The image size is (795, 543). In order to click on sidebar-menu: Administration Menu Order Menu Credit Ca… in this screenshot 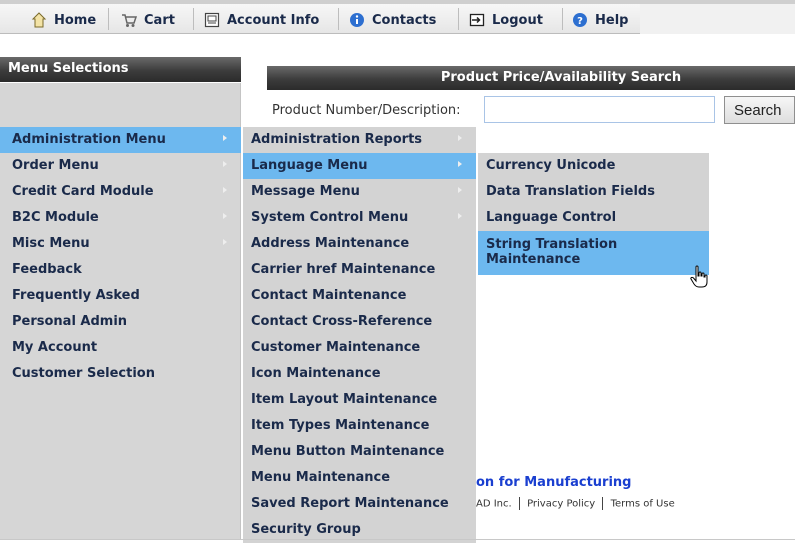, I will do `click(120, 257)`.